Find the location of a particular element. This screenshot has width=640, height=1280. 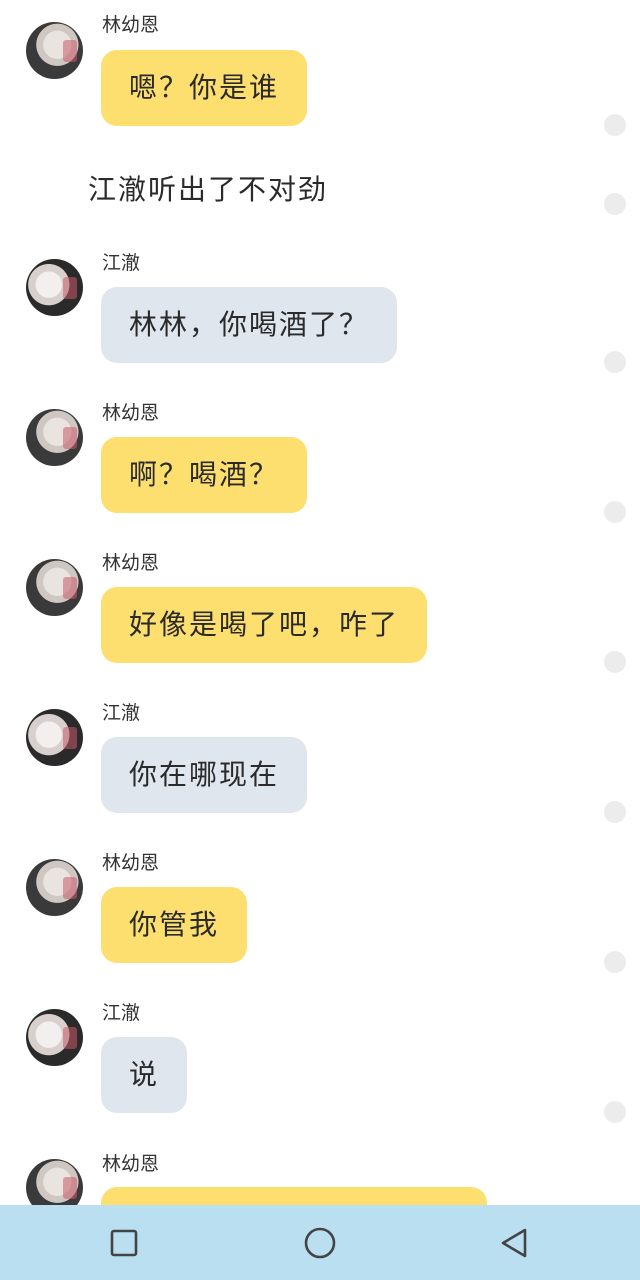

recent-apps-button is located at coordinates (124, 1242).